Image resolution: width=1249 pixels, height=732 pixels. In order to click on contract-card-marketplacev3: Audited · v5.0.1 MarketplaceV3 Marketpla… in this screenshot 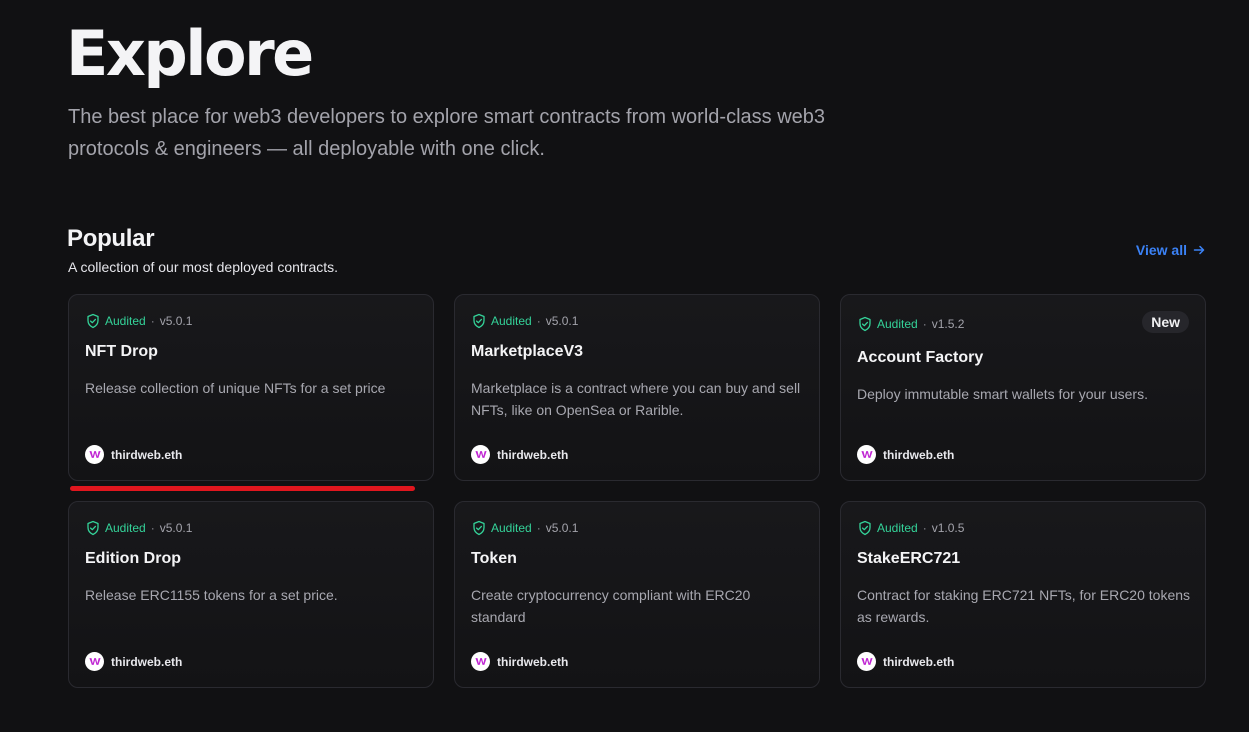, I will do `click(637, 387)`.